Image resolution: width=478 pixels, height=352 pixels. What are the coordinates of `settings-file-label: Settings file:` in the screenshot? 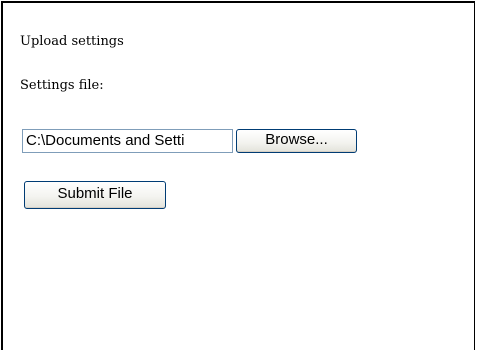 It's located at (62, 85).